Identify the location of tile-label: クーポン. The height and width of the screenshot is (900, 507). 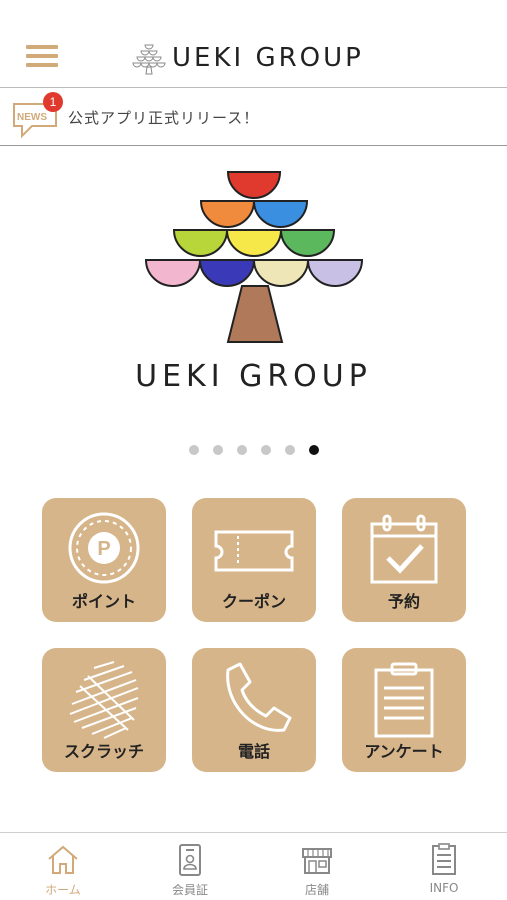
(253, 601).